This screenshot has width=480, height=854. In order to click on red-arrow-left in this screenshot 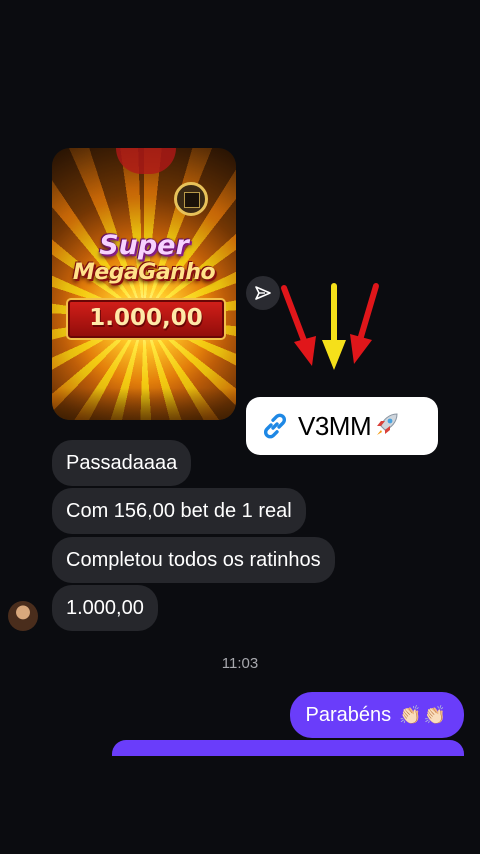, I will do `click(298, 325)`.